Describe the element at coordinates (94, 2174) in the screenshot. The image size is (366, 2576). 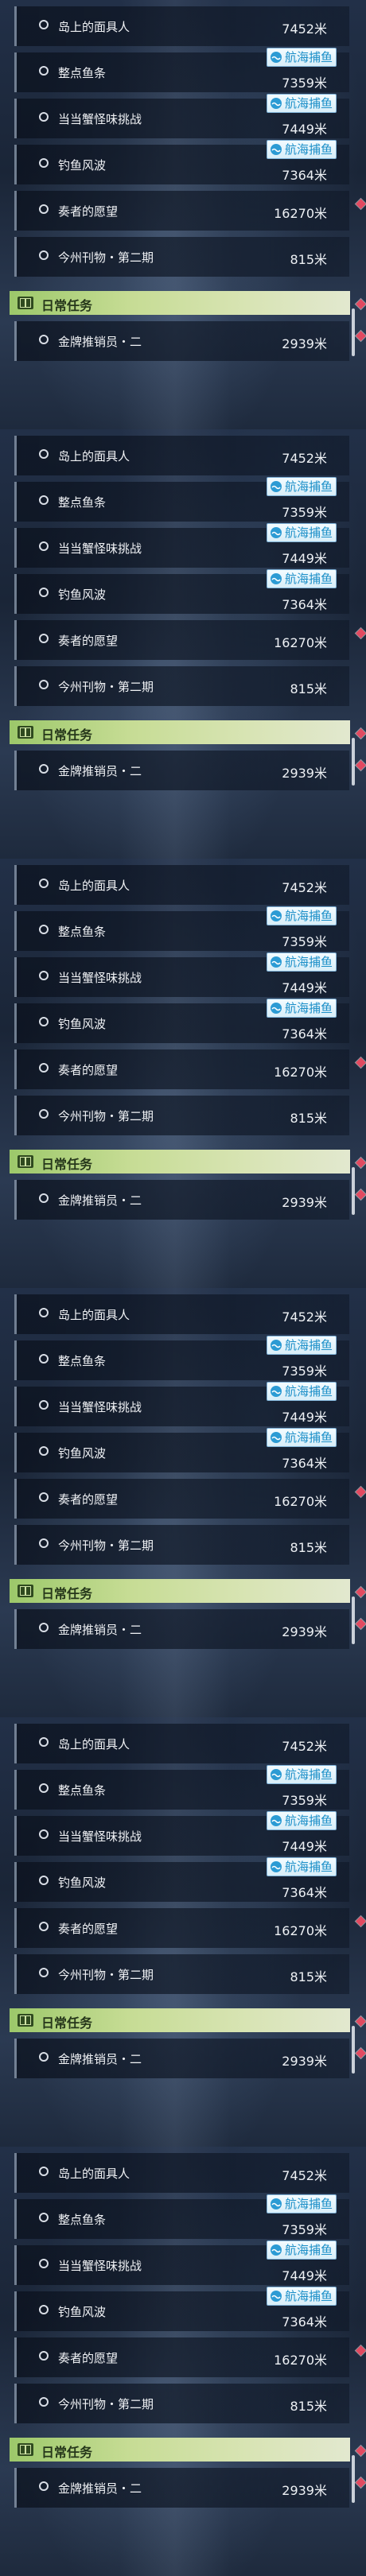
I see `quest-name: 岛上的面具人` at that location.